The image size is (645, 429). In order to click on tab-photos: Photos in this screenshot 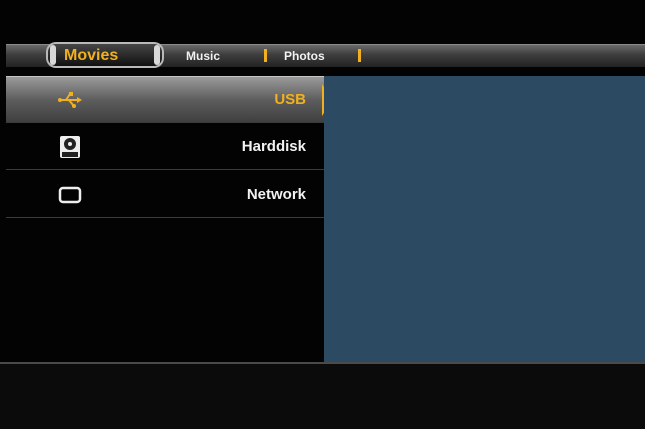, I will do `click(304, 56)`.